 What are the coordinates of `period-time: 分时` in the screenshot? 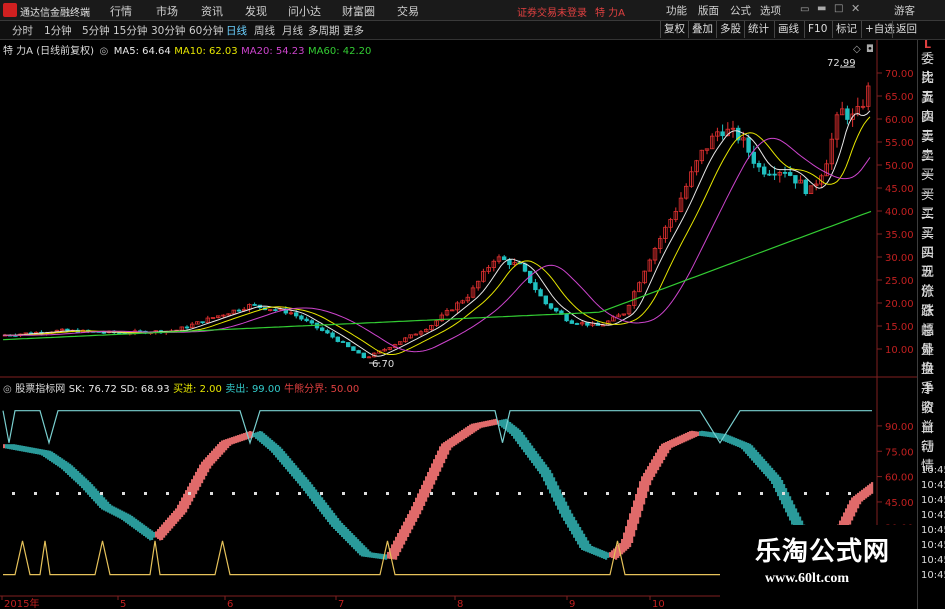 It's located at (22, 30).